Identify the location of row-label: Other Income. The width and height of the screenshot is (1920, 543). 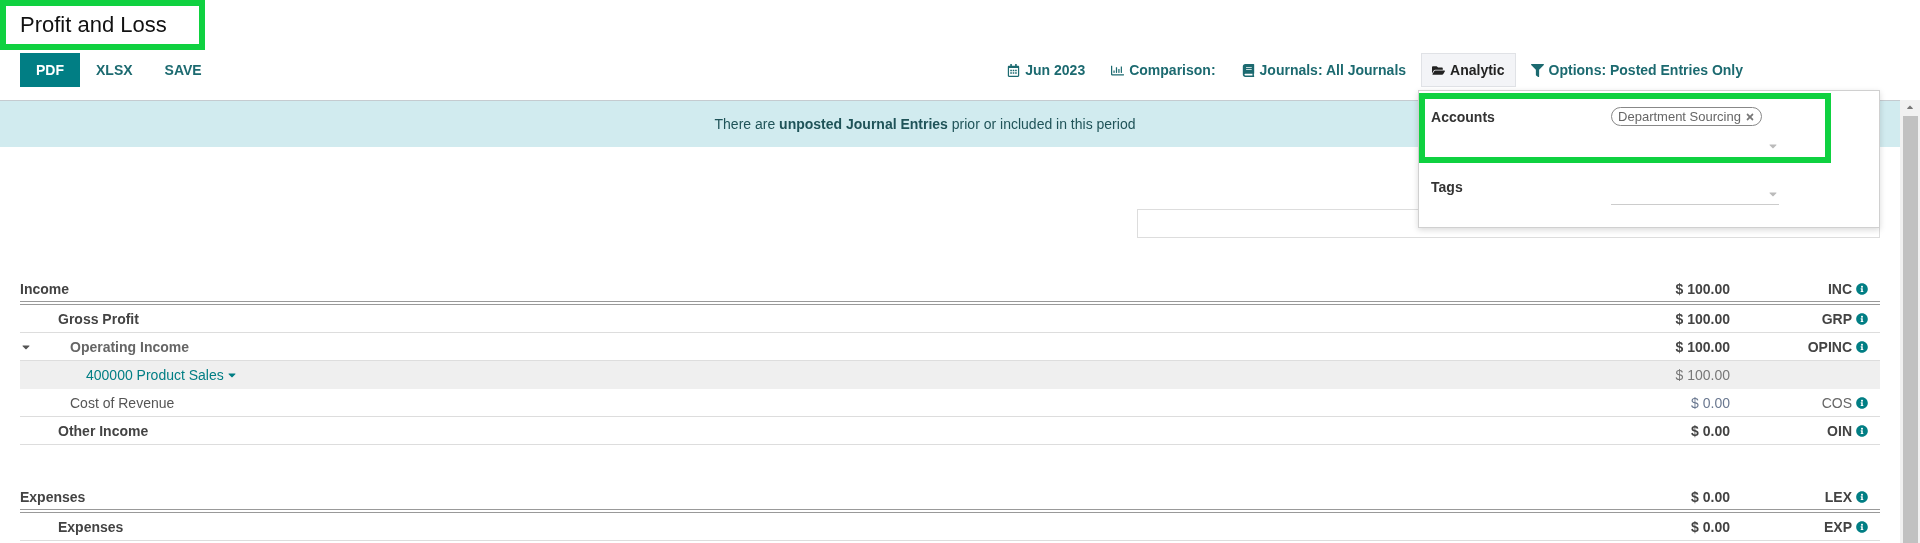
(103, 430).